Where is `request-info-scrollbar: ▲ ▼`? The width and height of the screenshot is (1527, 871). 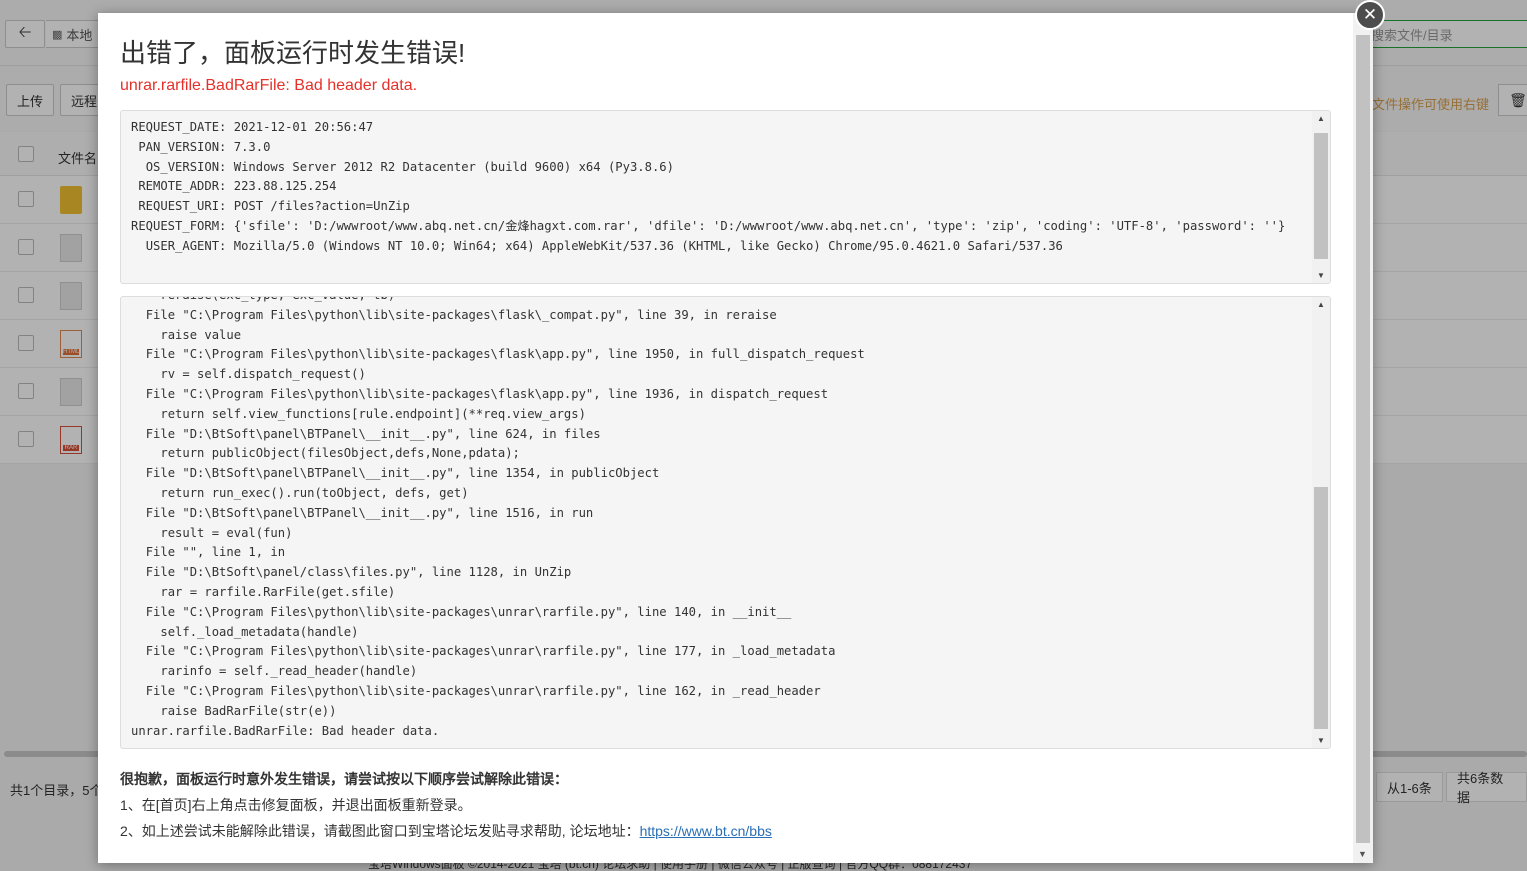 request-info-scrollbar: ▲ ▼ is located at coordinates (1321, 197).